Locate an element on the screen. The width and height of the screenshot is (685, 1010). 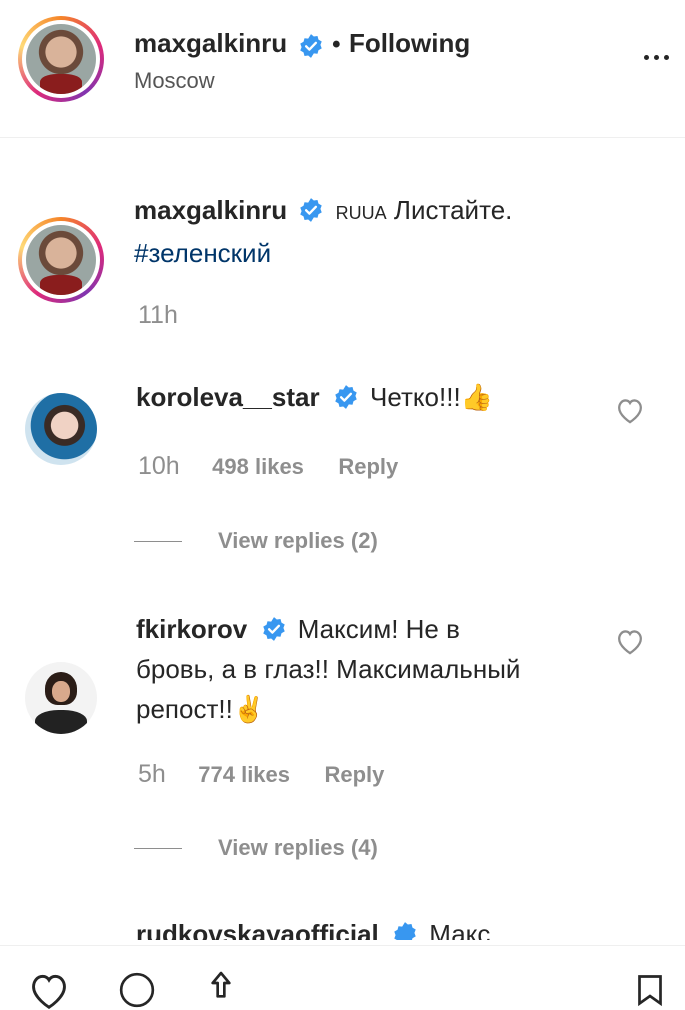
caption-time: 11h is located at coordinates (158, 315).